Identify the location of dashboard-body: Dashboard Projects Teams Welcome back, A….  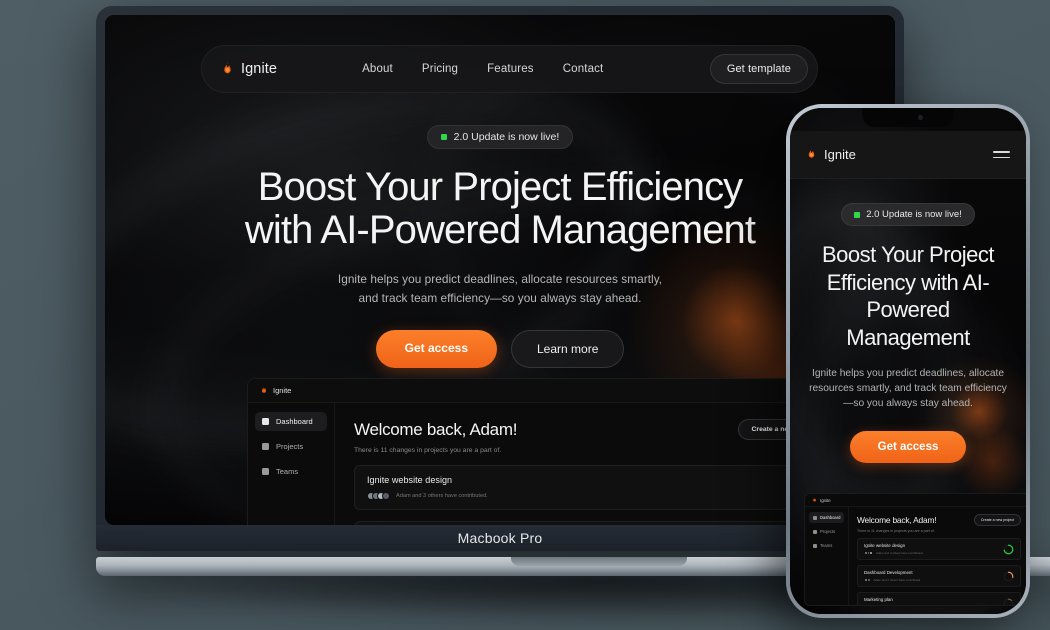
(915, 556).